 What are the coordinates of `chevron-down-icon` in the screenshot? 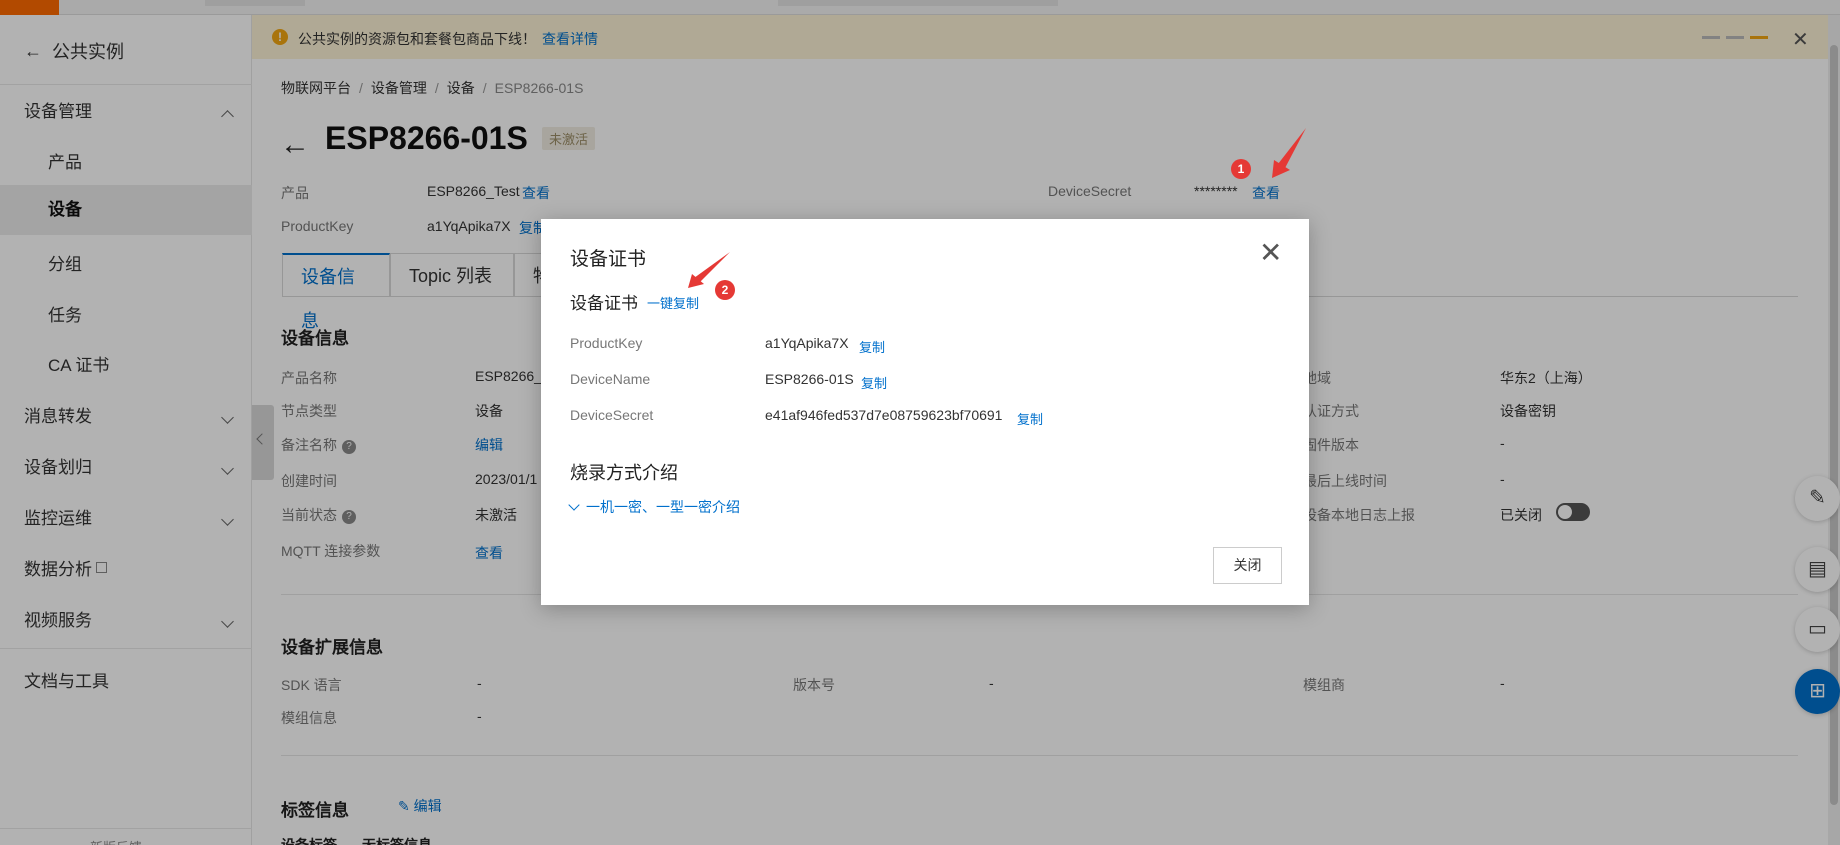 It's located at (574, 505).